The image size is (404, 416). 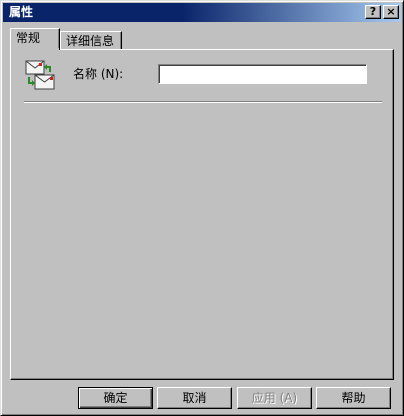 What do you see at coordinates (194, 398) in the screenshot?
I see `cancel-button: 取消` at bounding box center [194, 398].